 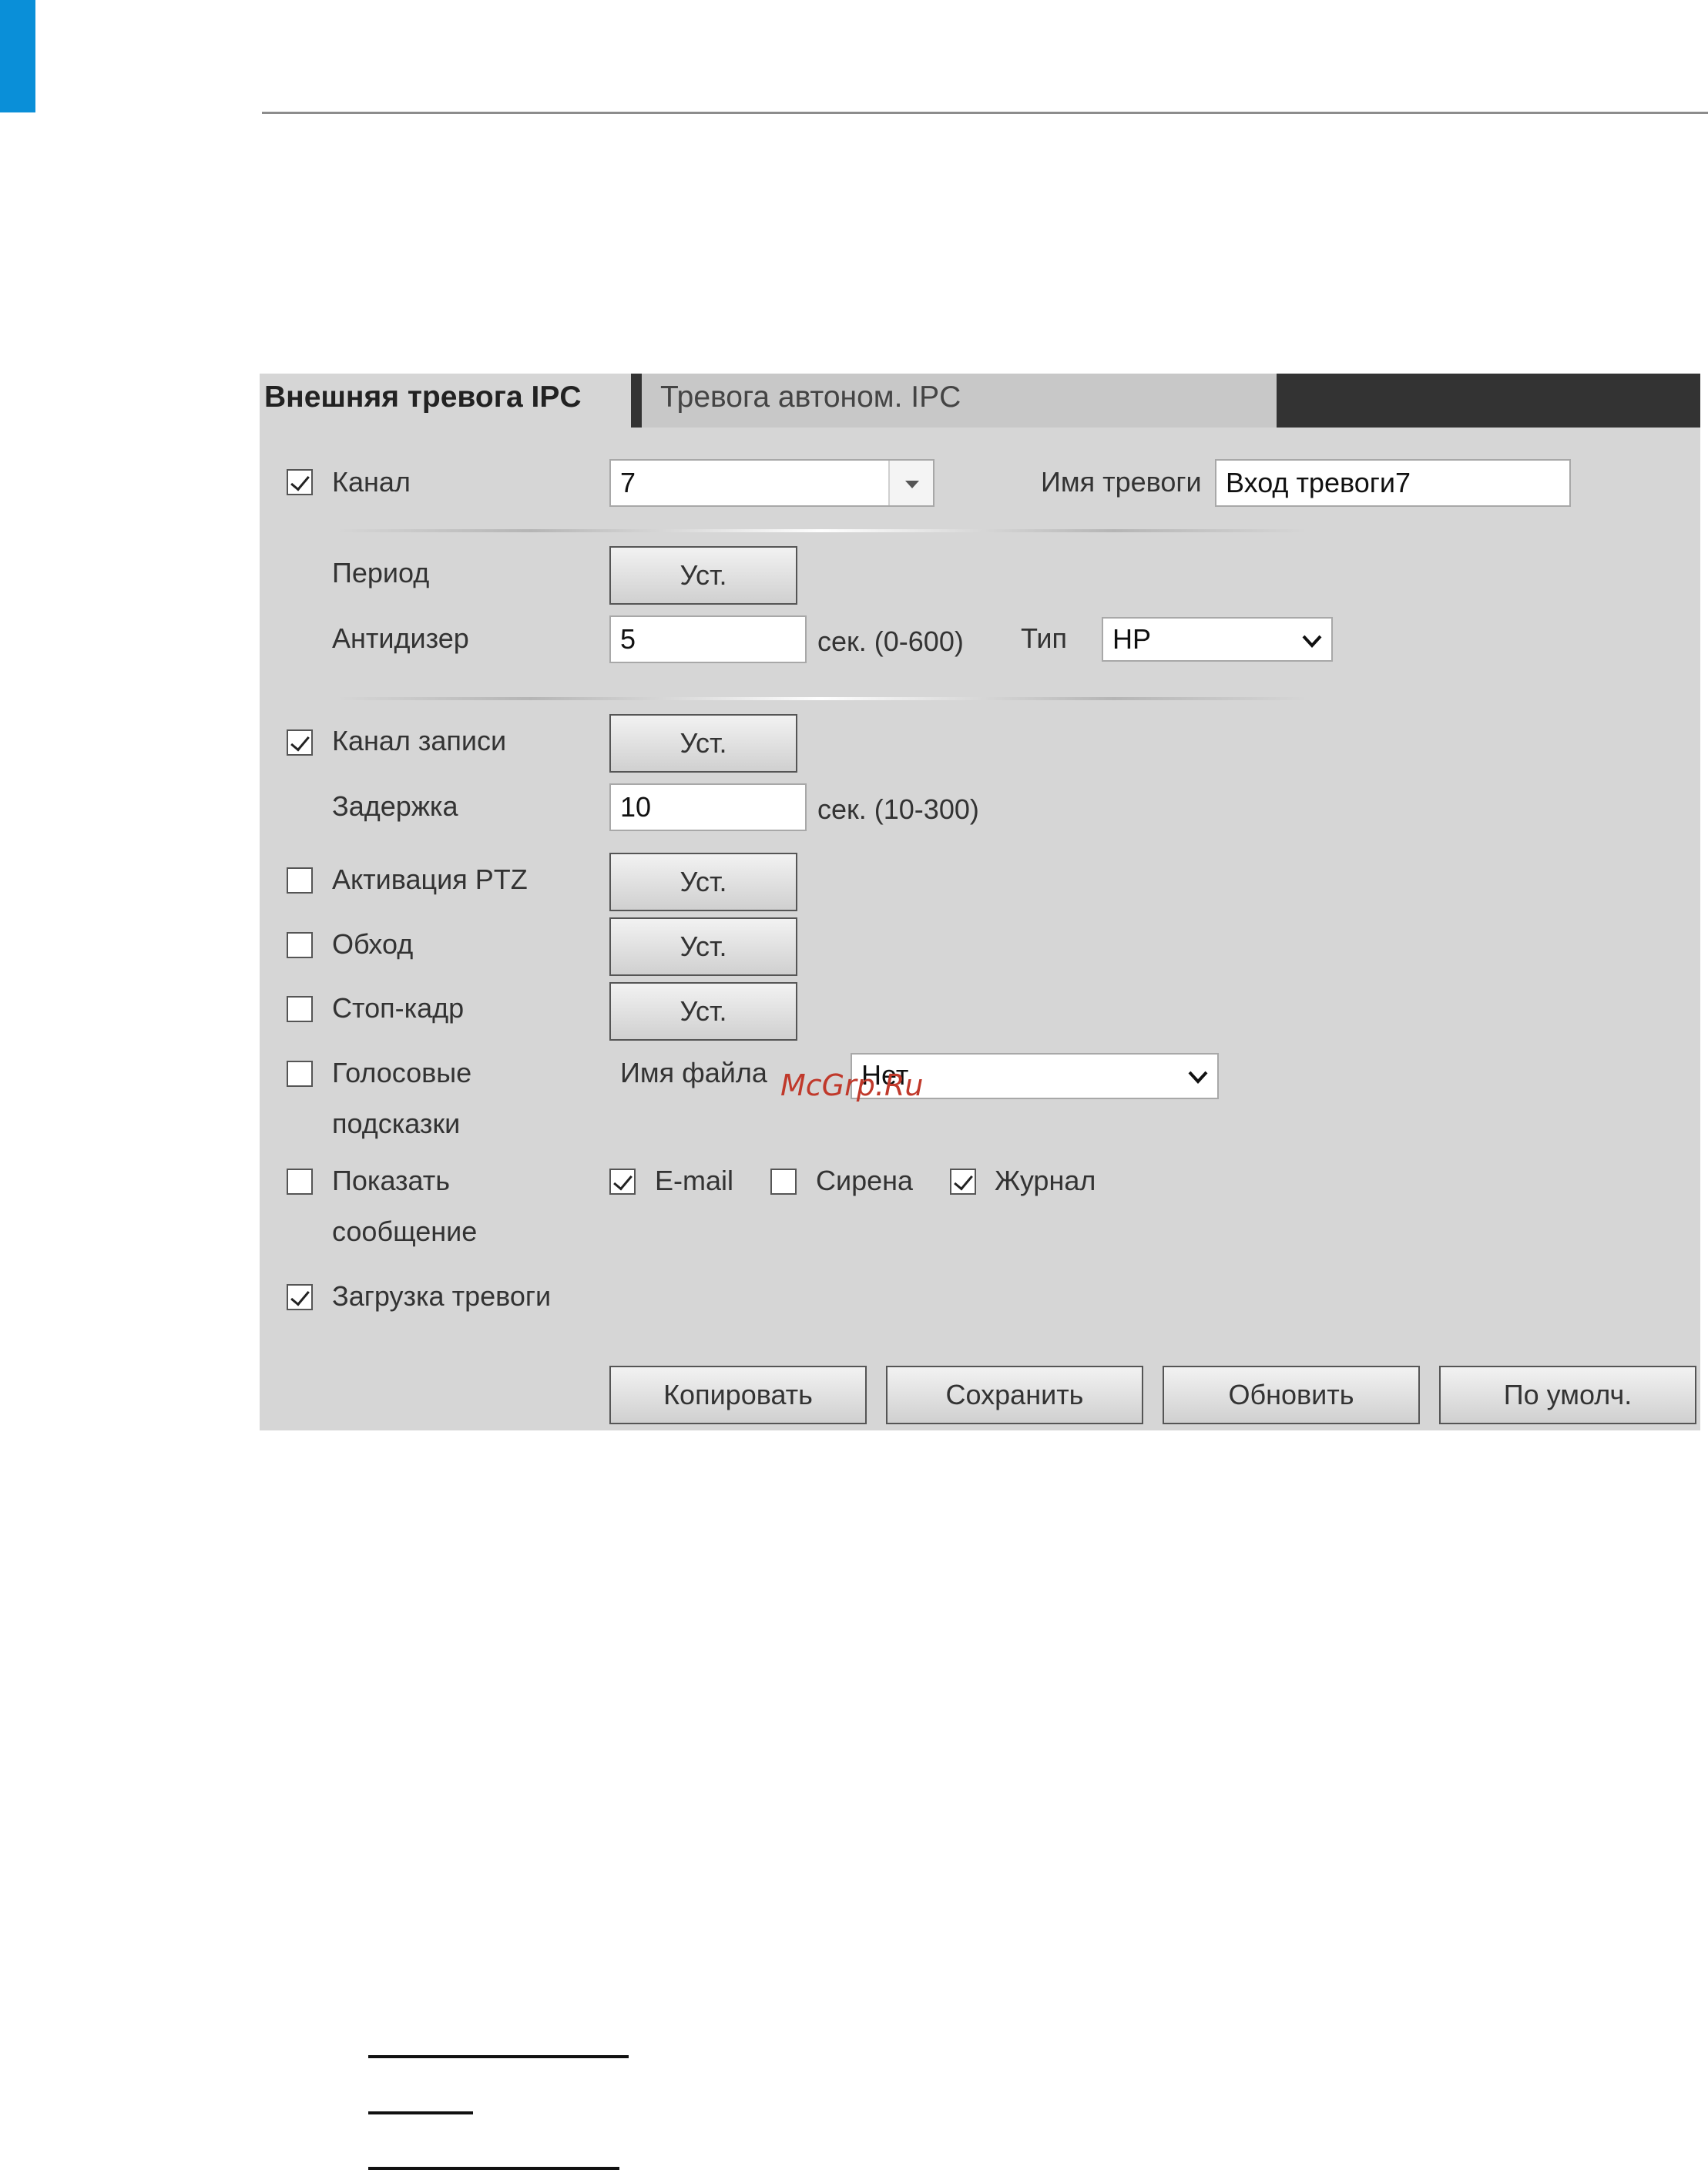 What do you see at coordinates (381, 573) in the screenshot?
I see `period-label: Период` at bounding box center [381, 573].